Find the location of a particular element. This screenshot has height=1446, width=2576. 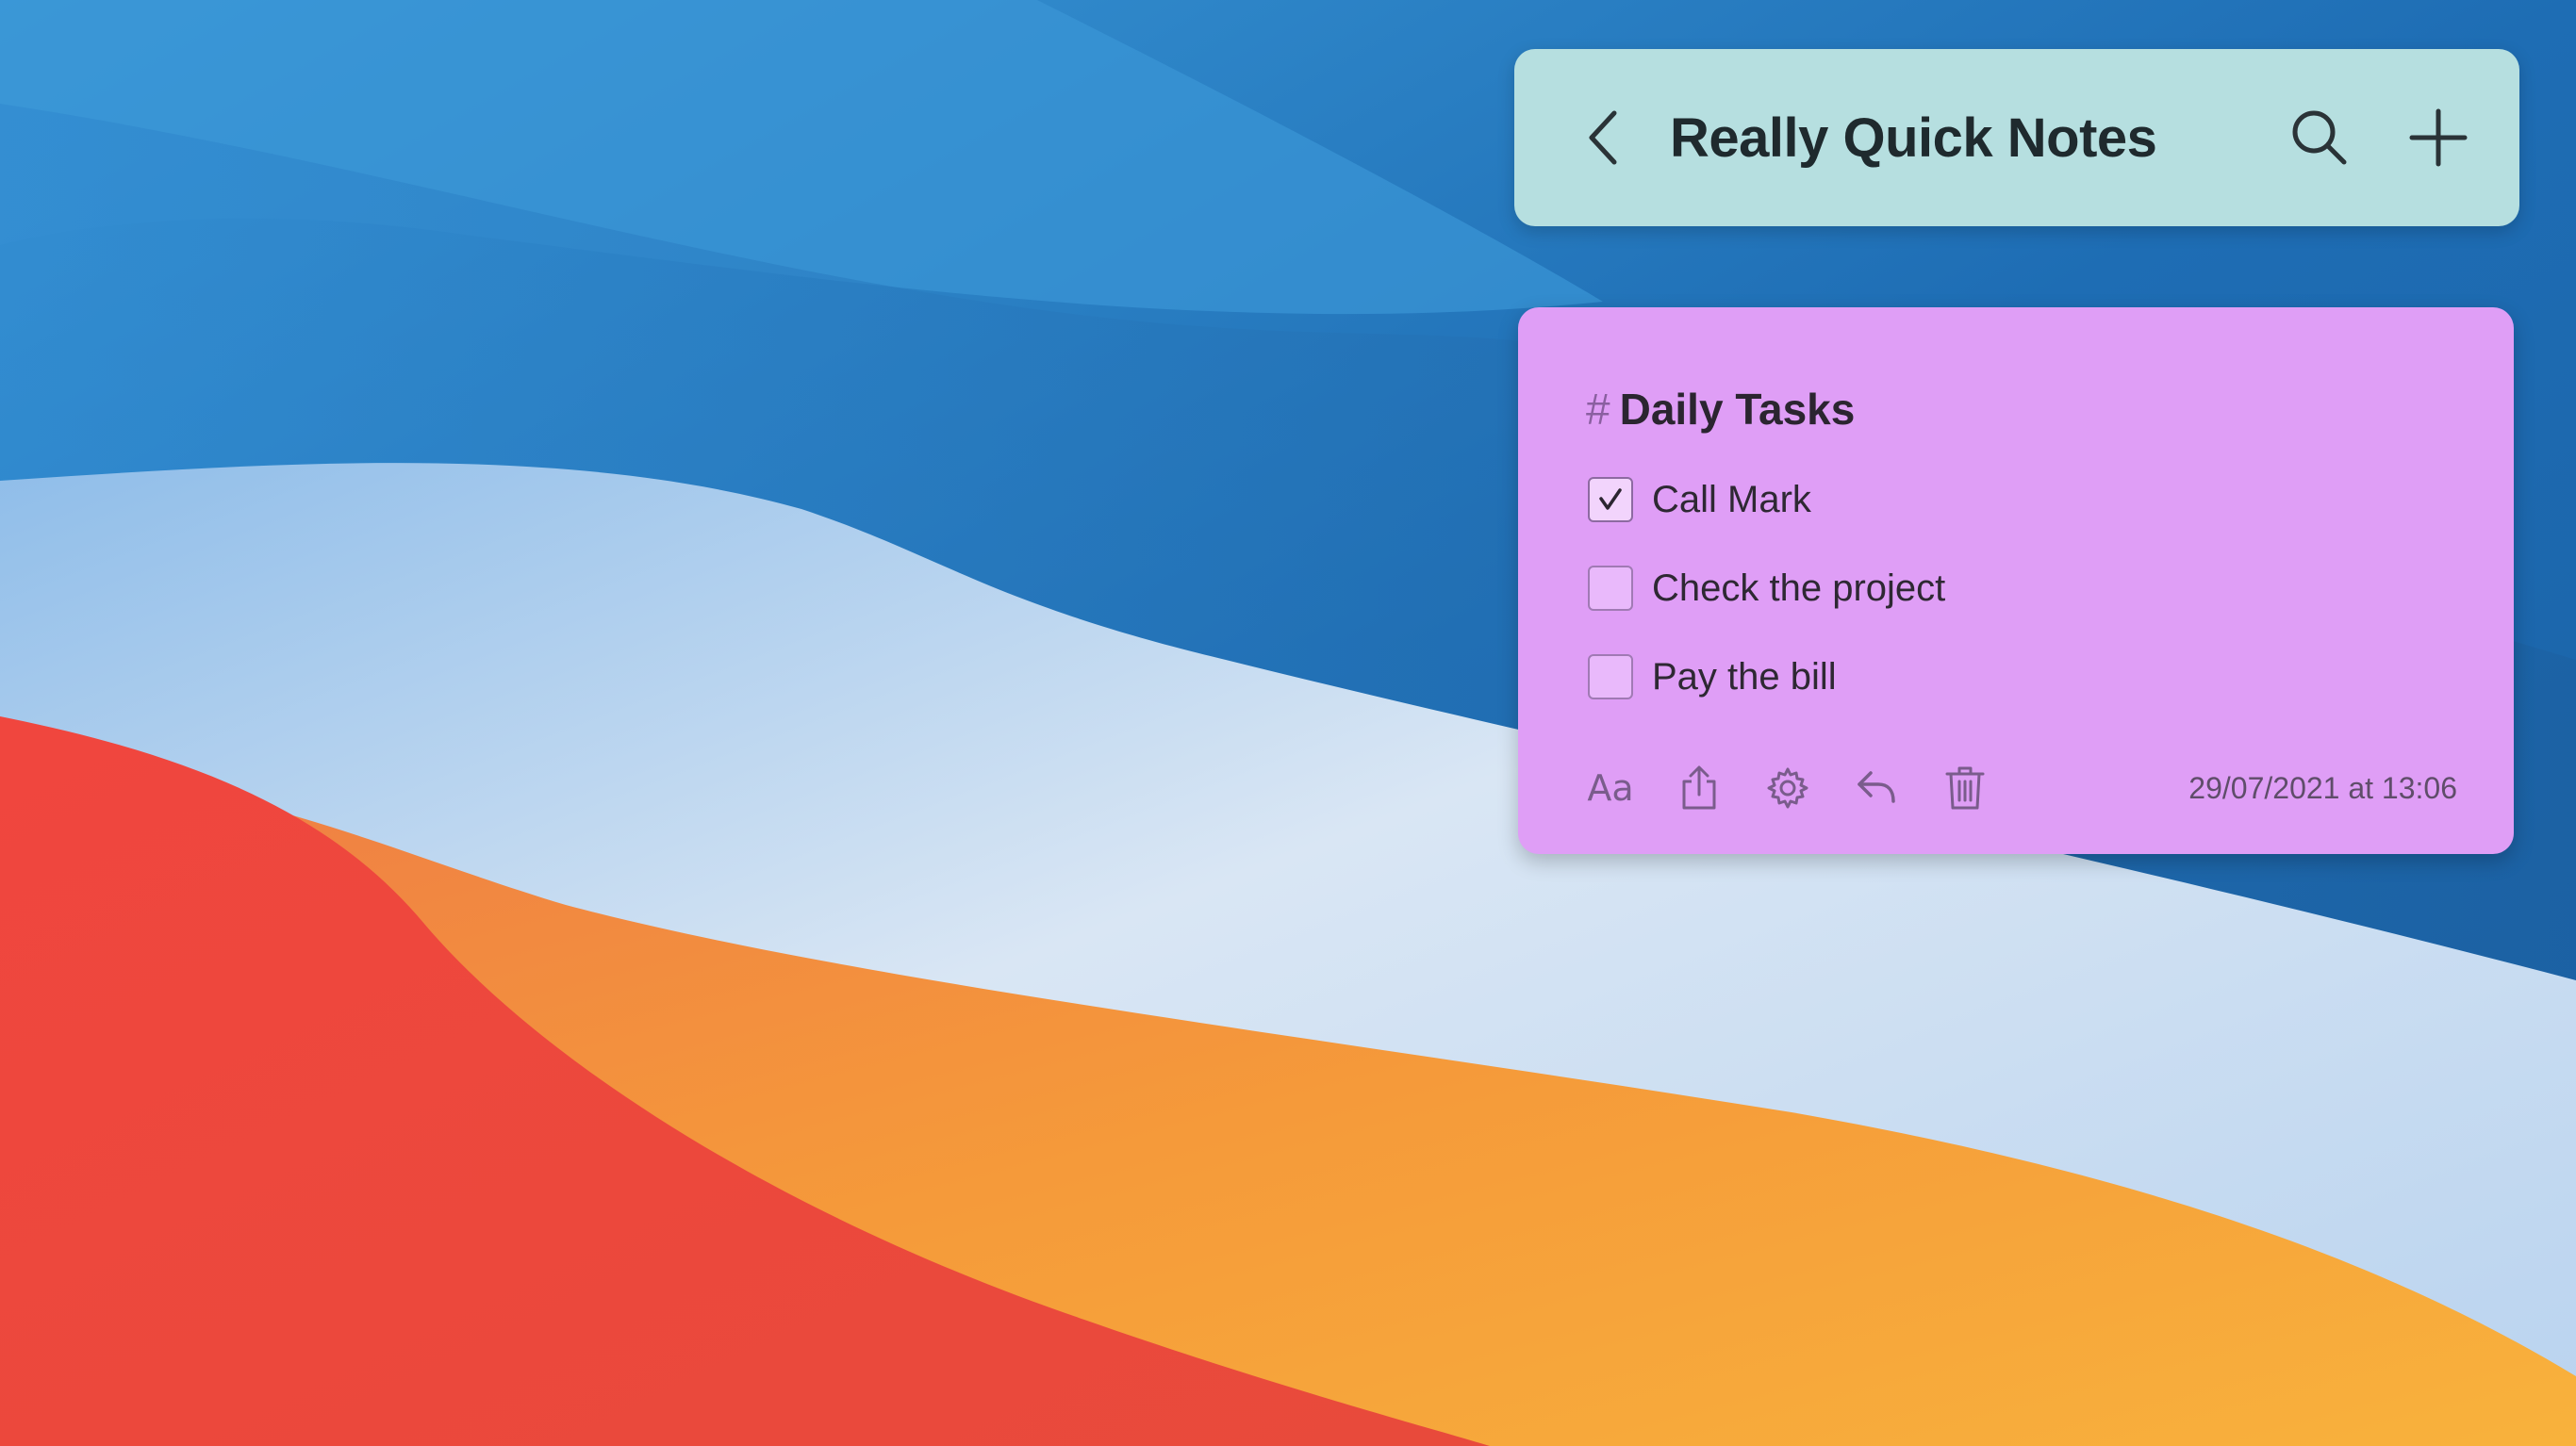

undo-button is located at coordinates (1876, 788).